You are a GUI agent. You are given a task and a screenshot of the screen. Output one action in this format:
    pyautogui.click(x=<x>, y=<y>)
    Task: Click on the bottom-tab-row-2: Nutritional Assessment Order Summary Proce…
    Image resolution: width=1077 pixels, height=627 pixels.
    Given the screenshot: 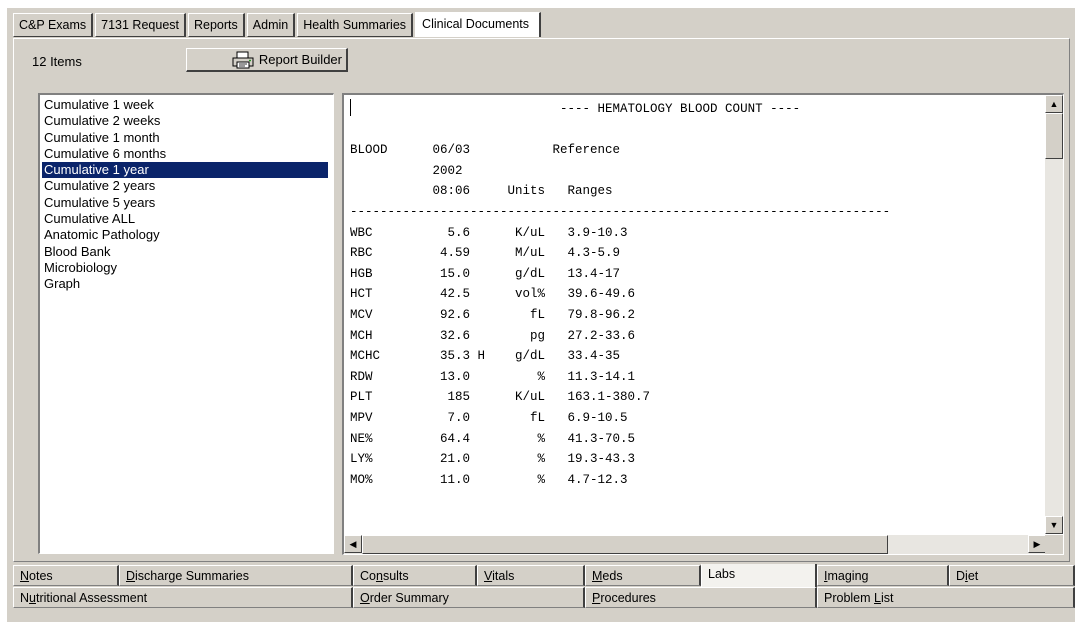 What is the action you would take?
    pyautogui.click(x=544, y=598)
    